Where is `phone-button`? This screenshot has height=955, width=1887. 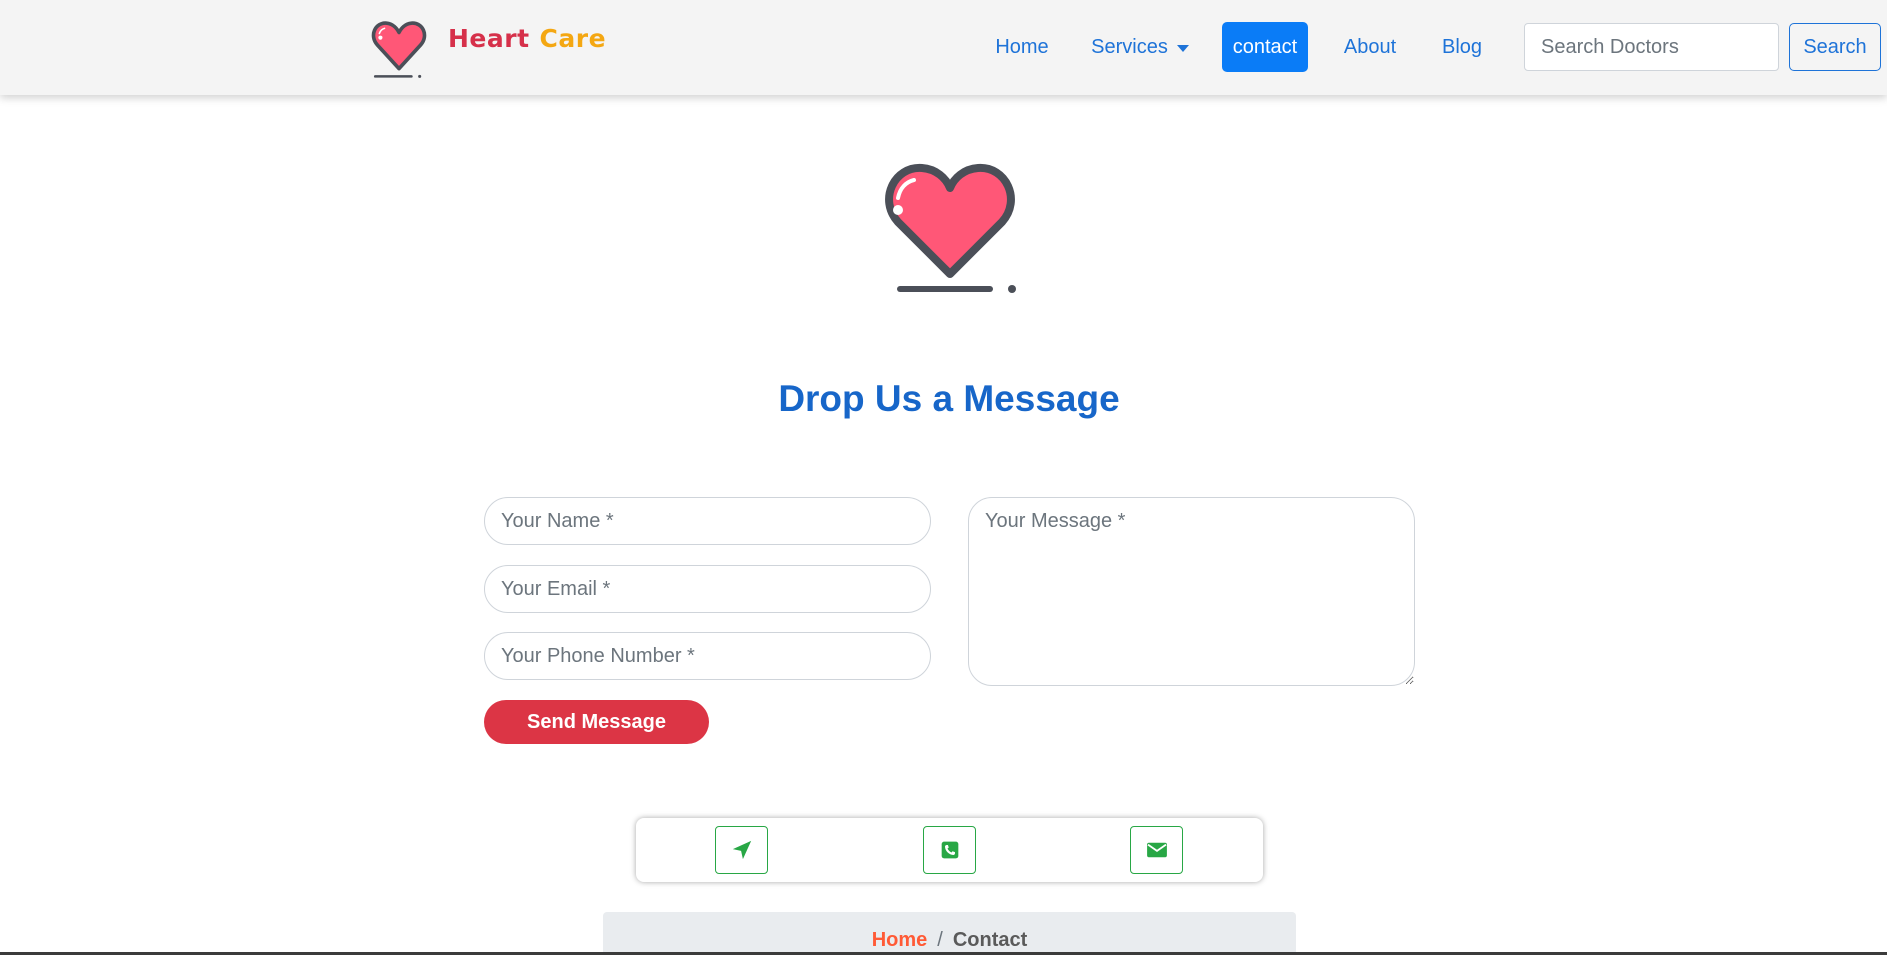
phone-button is located at coordinates (949, 850).